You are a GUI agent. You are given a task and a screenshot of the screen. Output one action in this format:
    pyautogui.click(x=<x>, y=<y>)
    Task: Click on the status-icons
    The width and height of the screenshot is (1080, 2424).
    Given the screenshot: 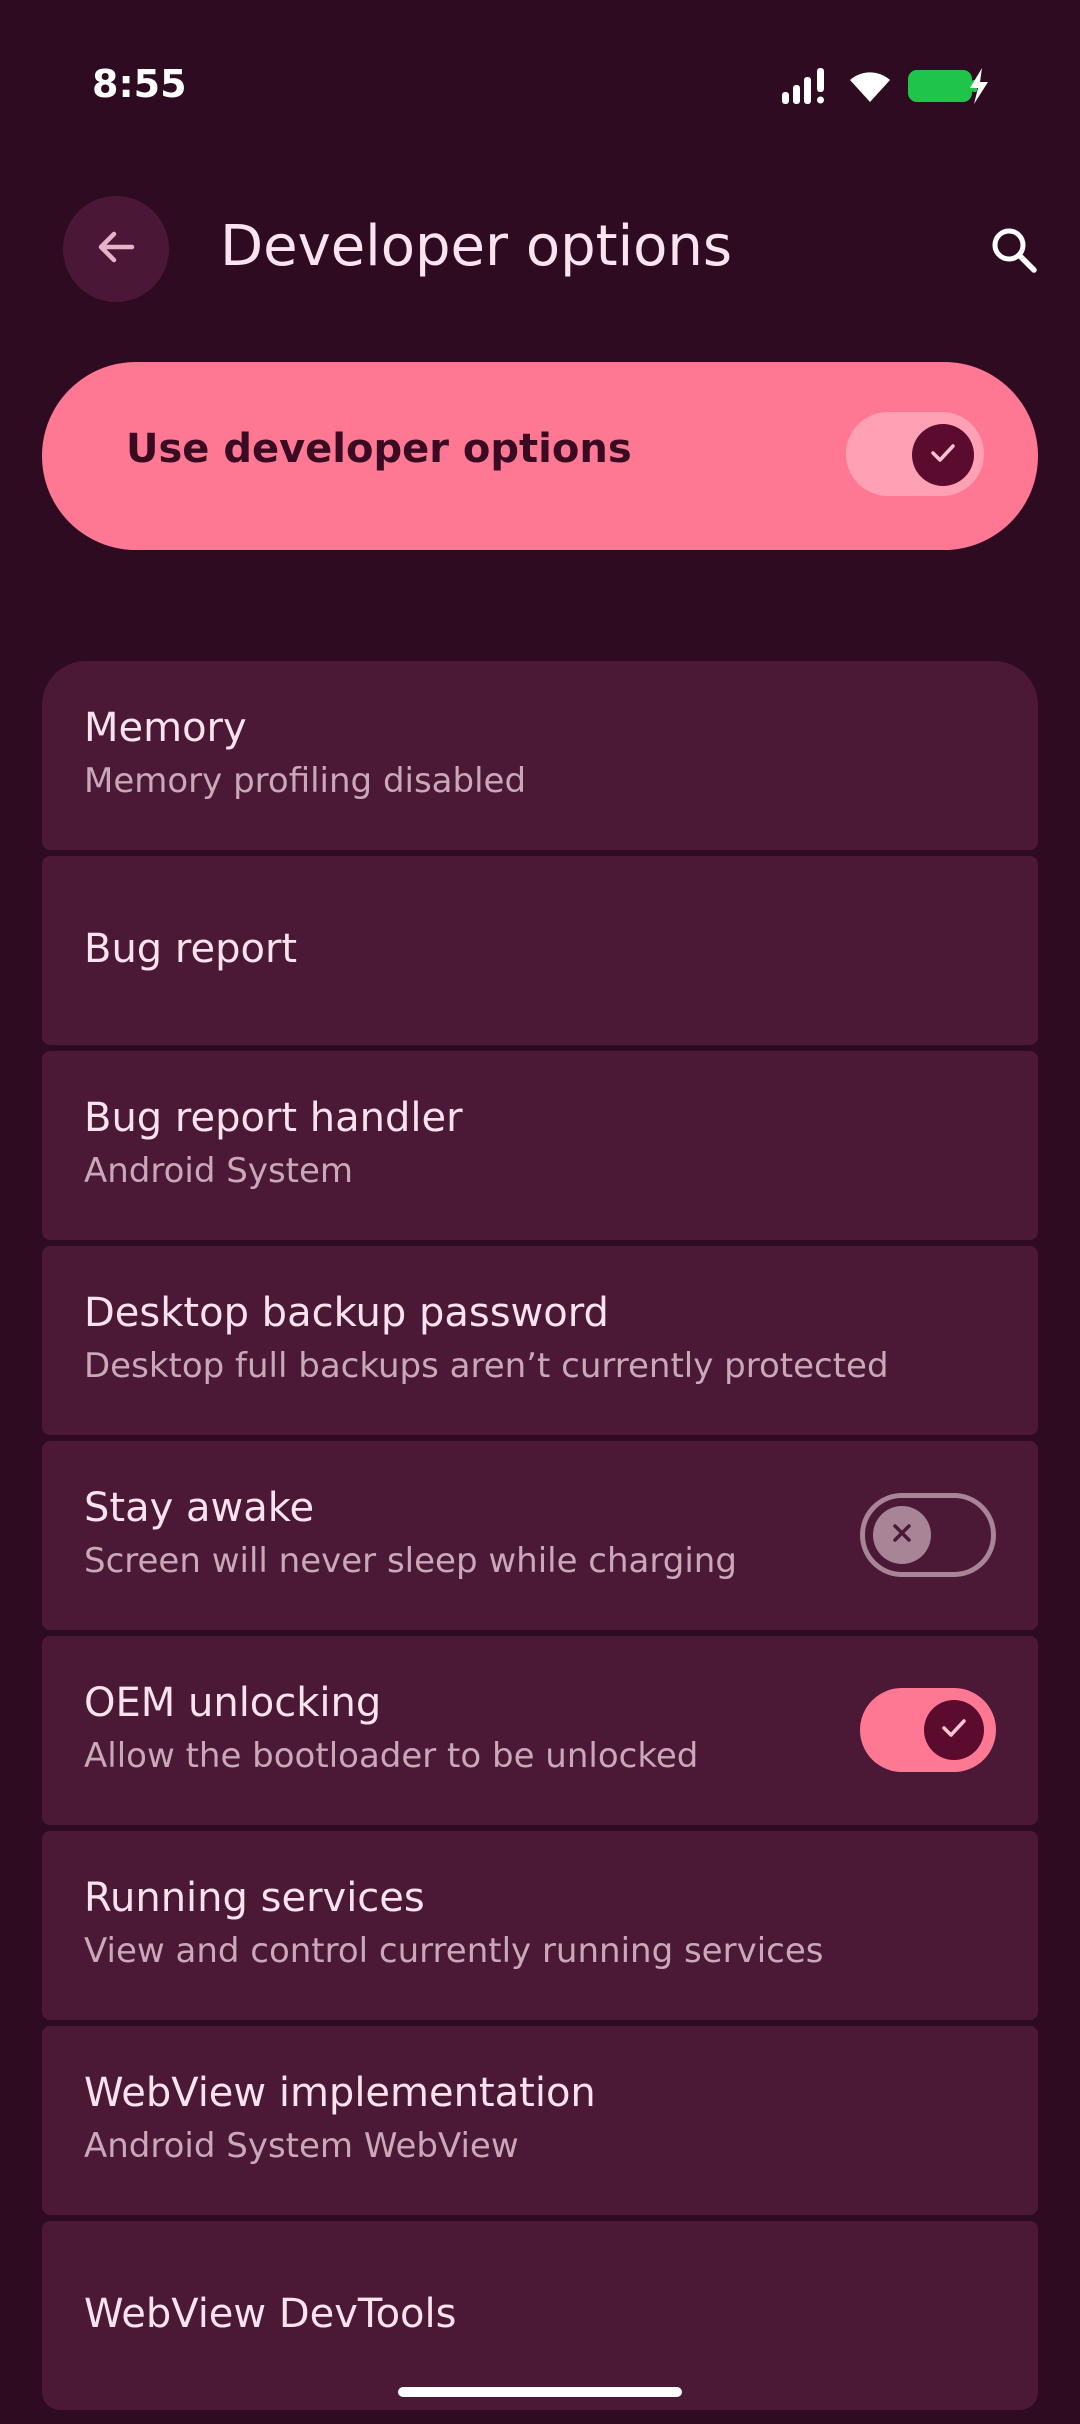 What is the action you would take?
    pyautogui.click(x=886, y=88)
    